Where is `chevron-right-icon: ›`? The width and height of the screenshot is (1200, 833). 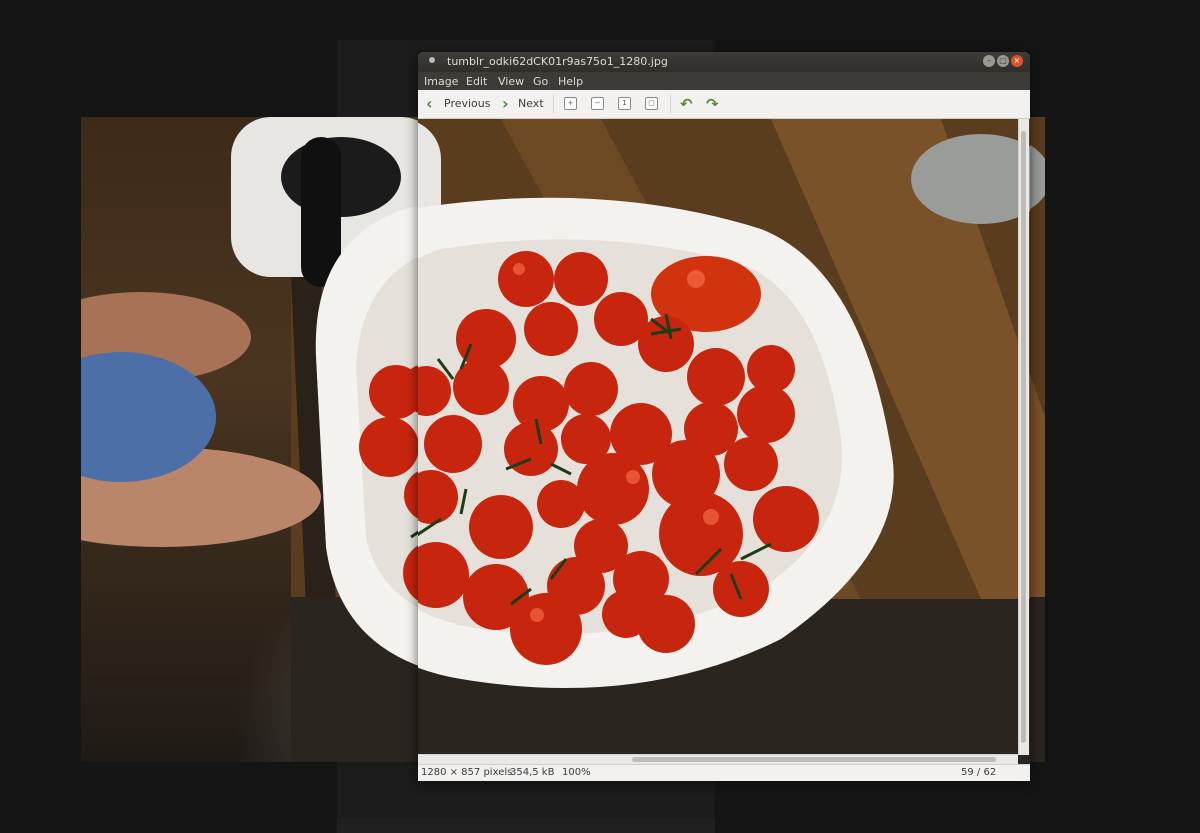
chevron-right-icon: › is located at coordinates (505, 104).